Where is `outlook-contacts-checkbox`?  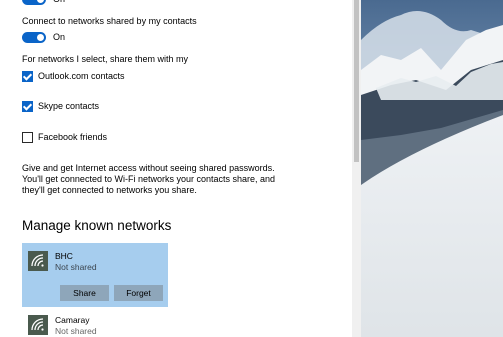 outlook-contacts-checkbox is located at coordinates (27, 76).